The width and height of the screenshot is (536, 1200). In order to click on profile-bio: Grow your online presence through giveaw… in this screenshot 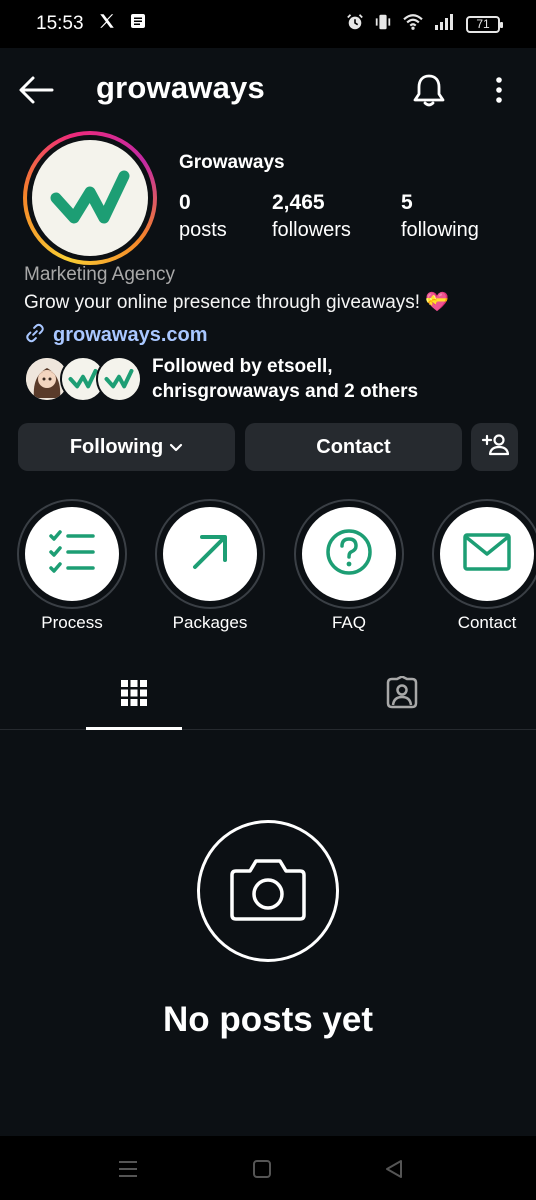, I will do `click(236, 302)`.